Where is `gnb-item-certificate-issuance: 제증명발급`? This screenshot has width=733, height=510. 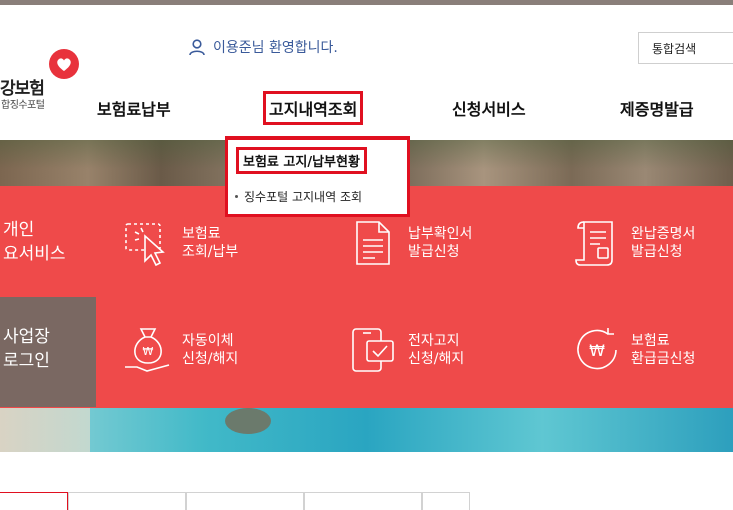
gnb-item-certificate-issuance: 제증명발급 is located at coordinates (657, 108).